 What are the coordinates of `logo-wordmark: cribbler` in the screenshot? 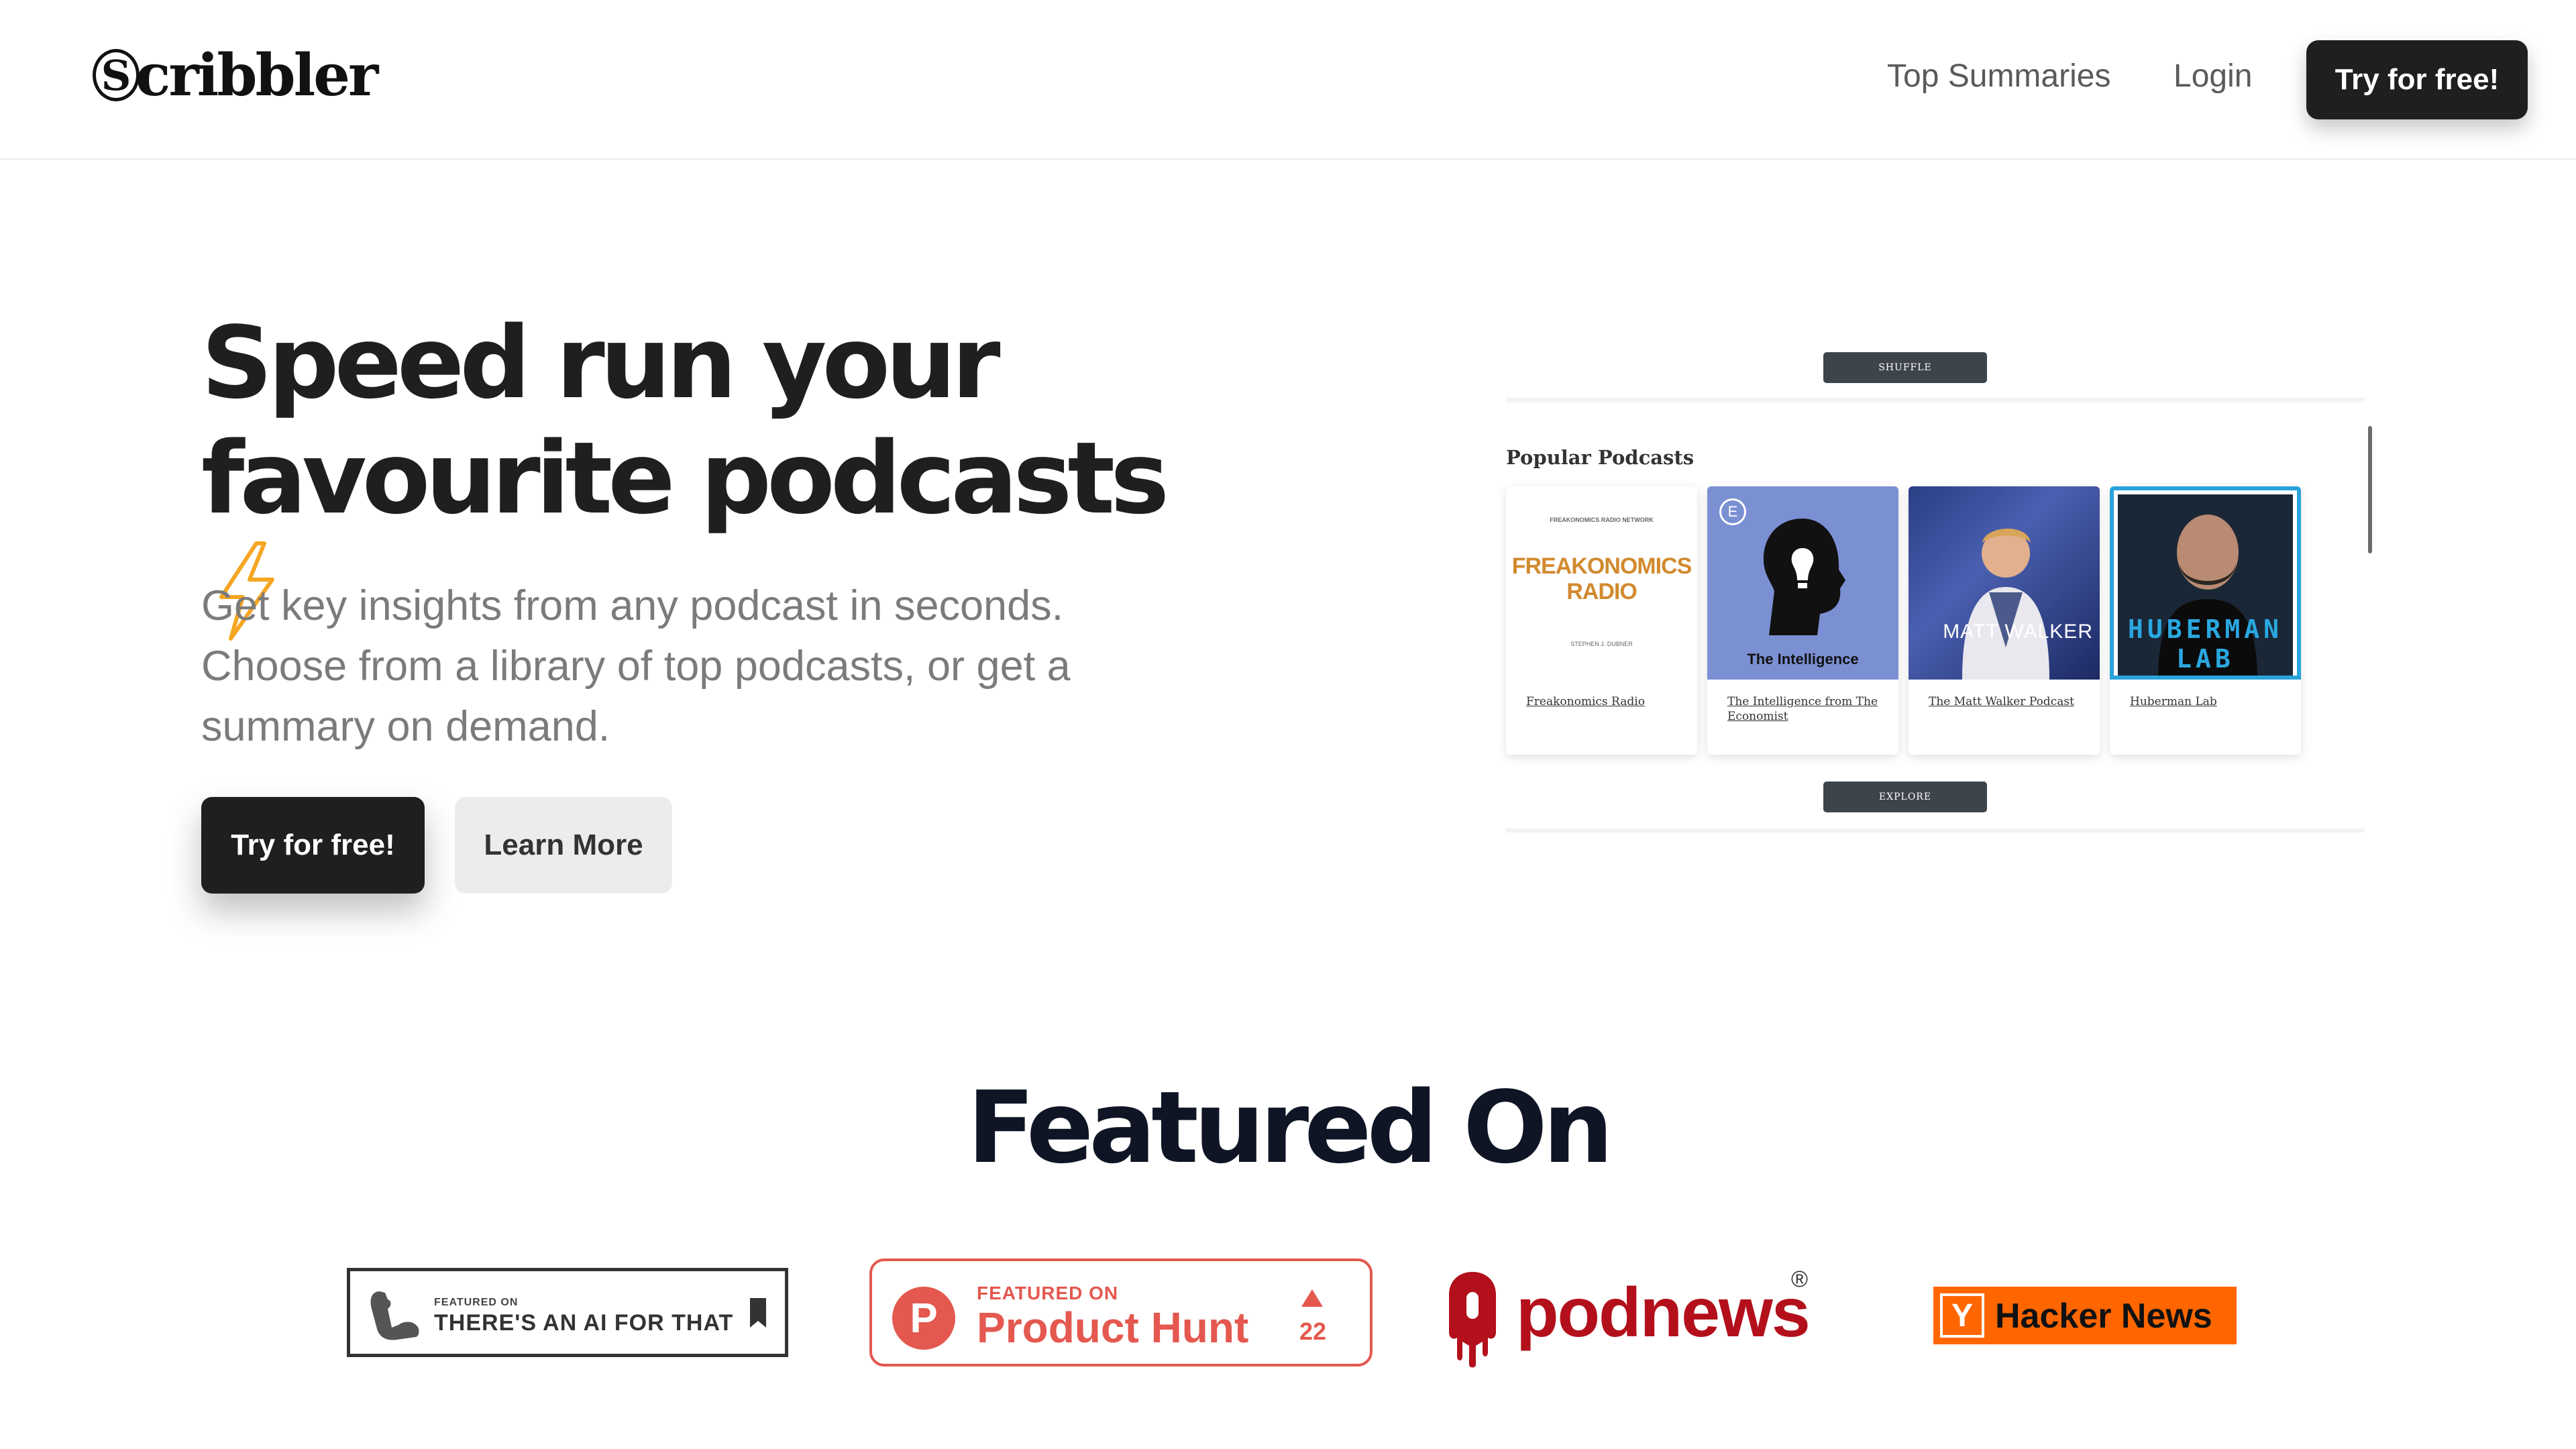 It's located at (257, 75).